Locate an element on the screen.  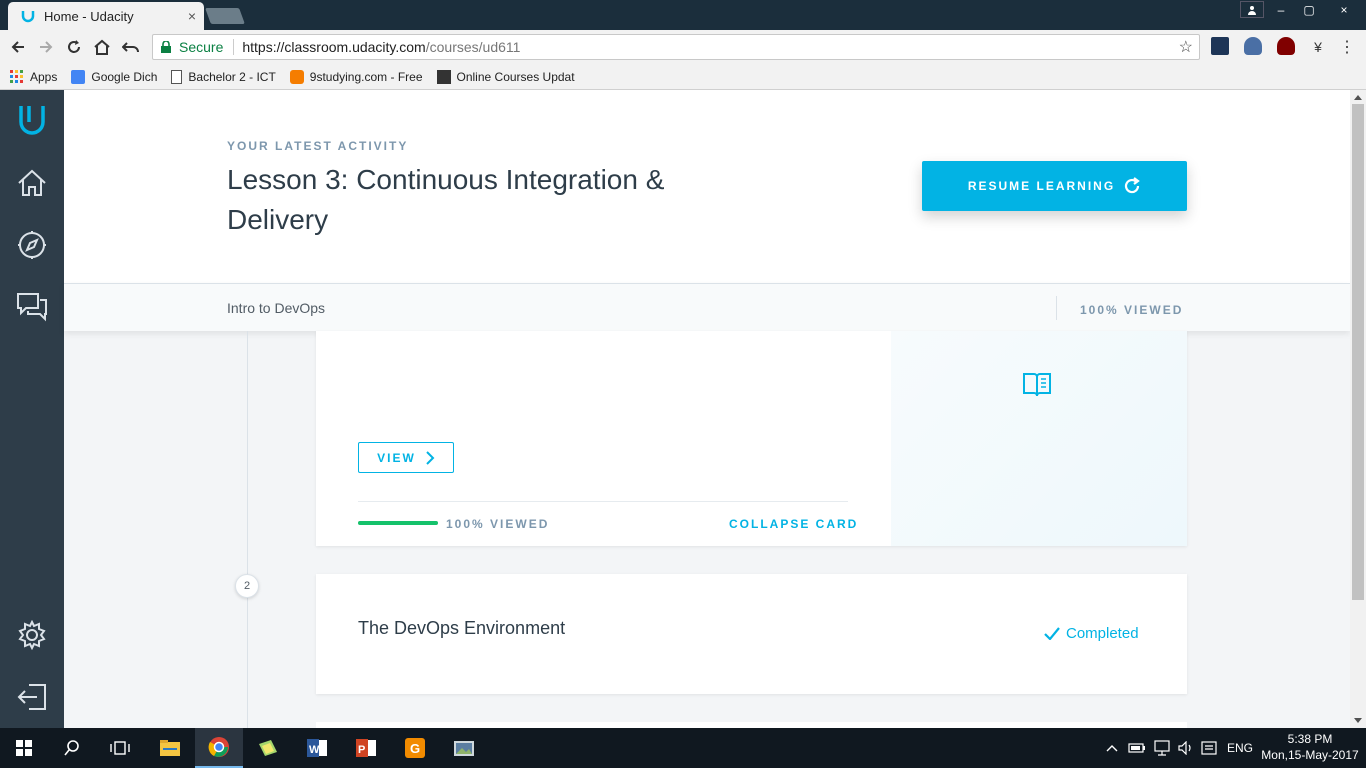
udacity-favicon-icon is located at coordinates (28, 17).